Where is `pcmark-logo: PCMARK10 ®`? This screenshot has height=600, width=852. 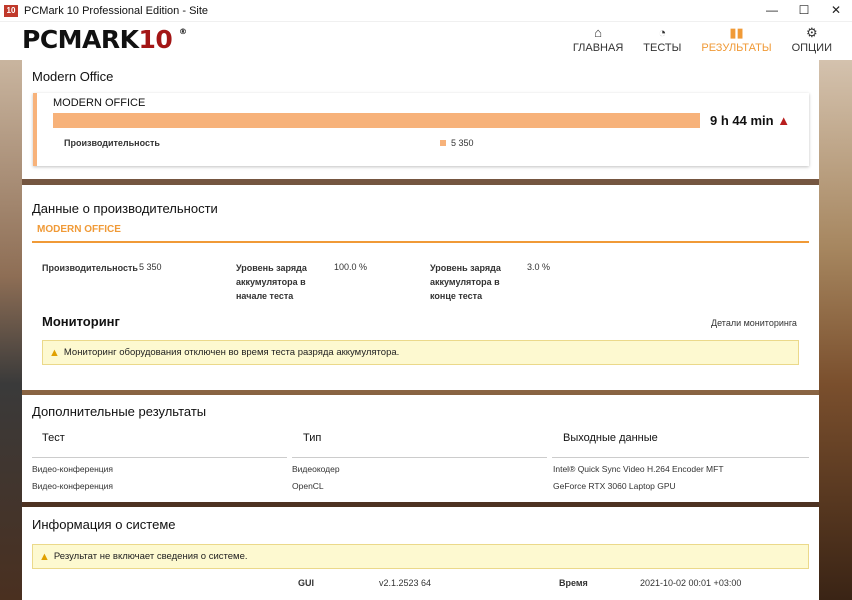 pcmark-logo: PCMARK10 ® is located at coordinates (104, 39).